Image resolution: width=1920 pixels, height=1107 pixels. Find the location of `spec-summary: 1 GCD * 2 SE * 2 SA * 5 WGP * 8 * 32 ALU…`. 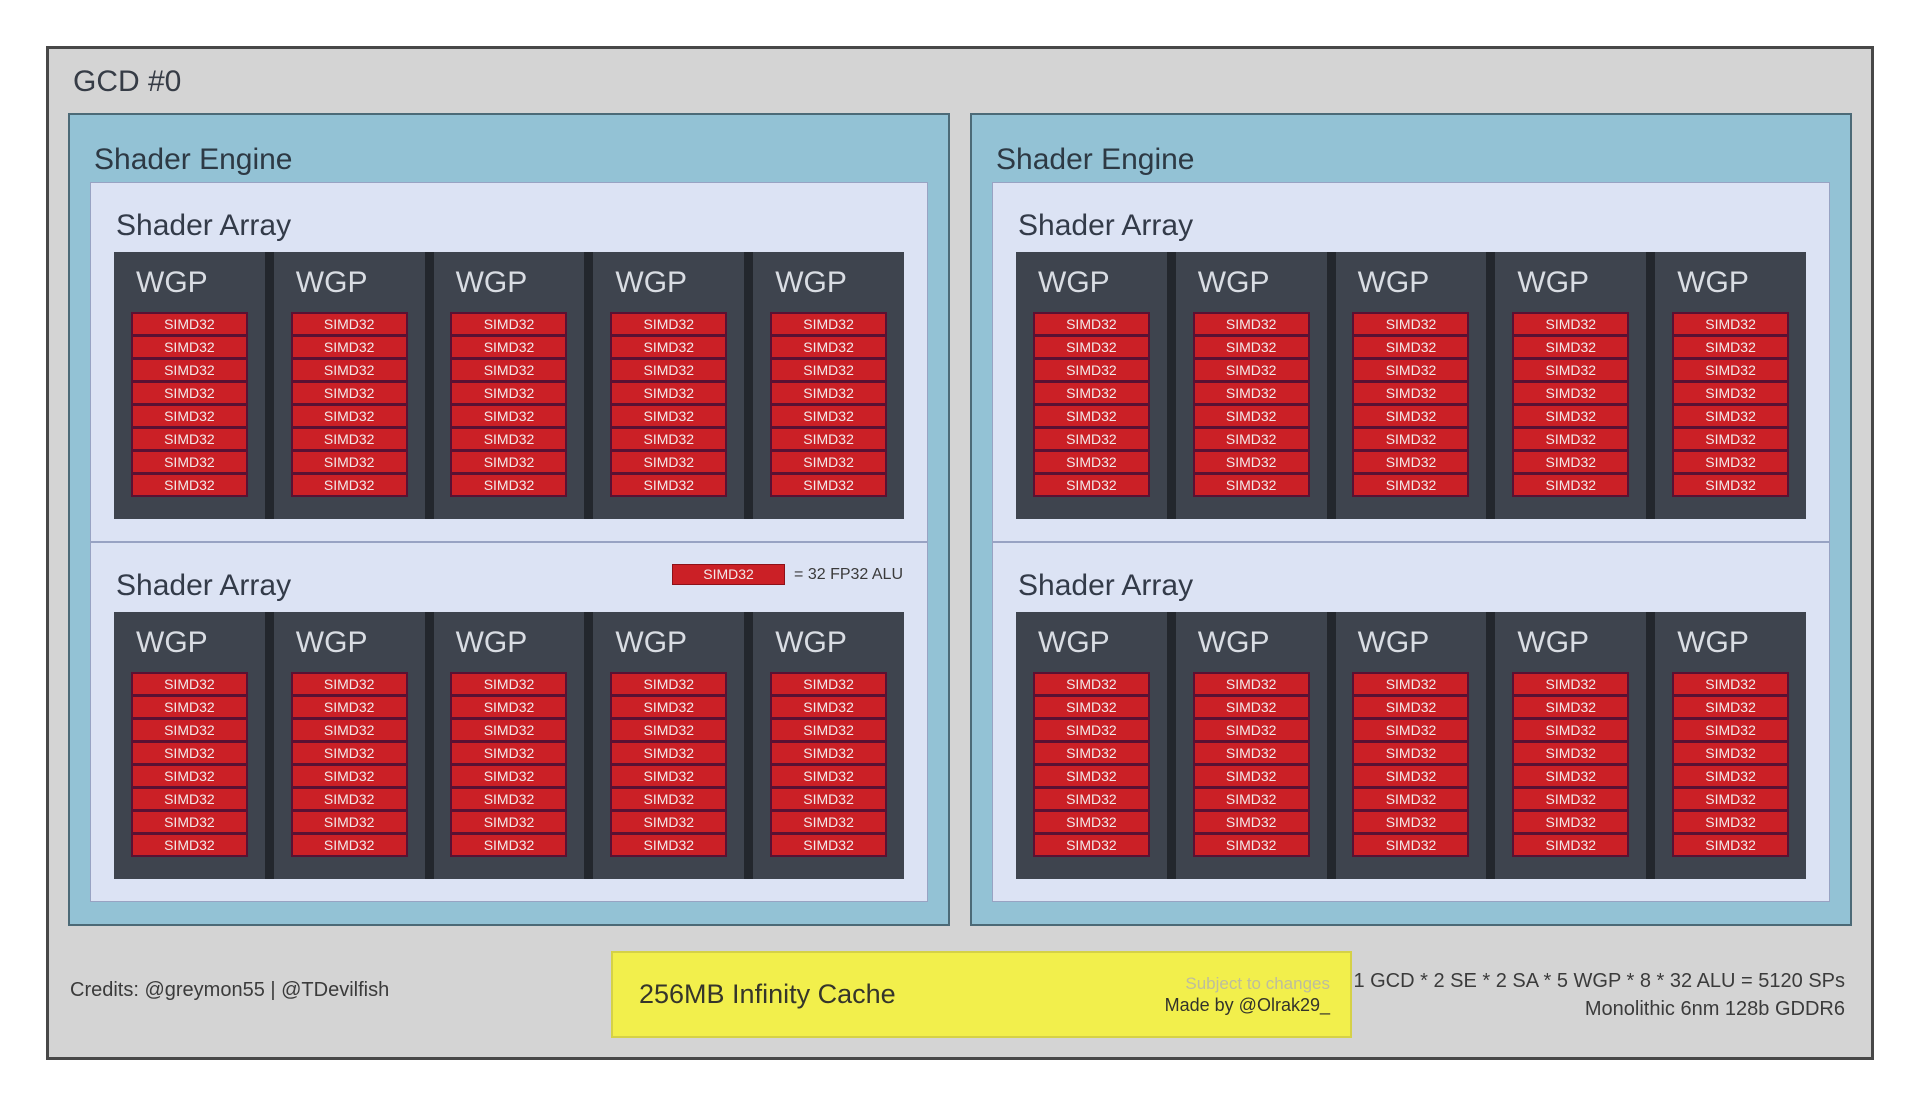

spec-summary: 1 GCD * 2 SE * 2 SA * 5 WGP * 8 * 32 ALU… is located at coordinates (1599, 995).